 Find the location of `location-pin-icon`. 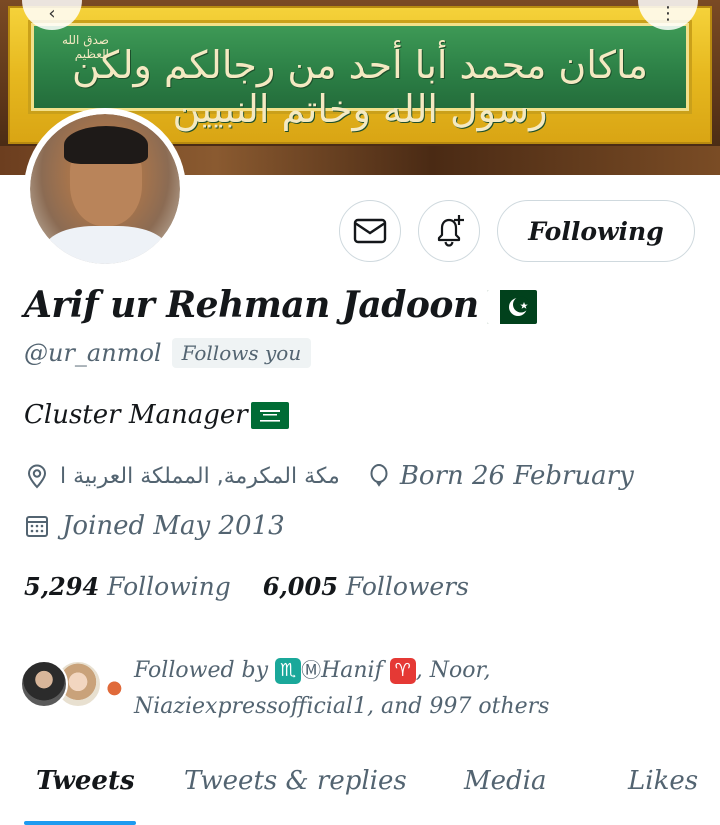

location-pin-icon is located at coordinates (37, 476).